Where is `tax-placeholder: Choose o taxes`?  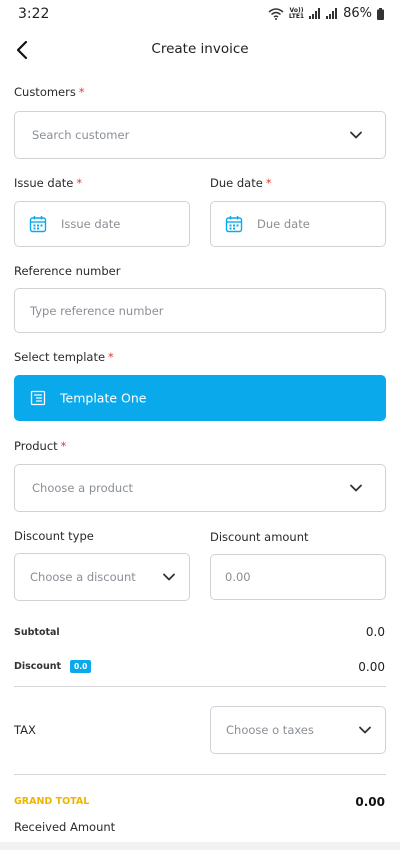 tax-placeholder: Choose o taxes is located at coordinates (270, 730).